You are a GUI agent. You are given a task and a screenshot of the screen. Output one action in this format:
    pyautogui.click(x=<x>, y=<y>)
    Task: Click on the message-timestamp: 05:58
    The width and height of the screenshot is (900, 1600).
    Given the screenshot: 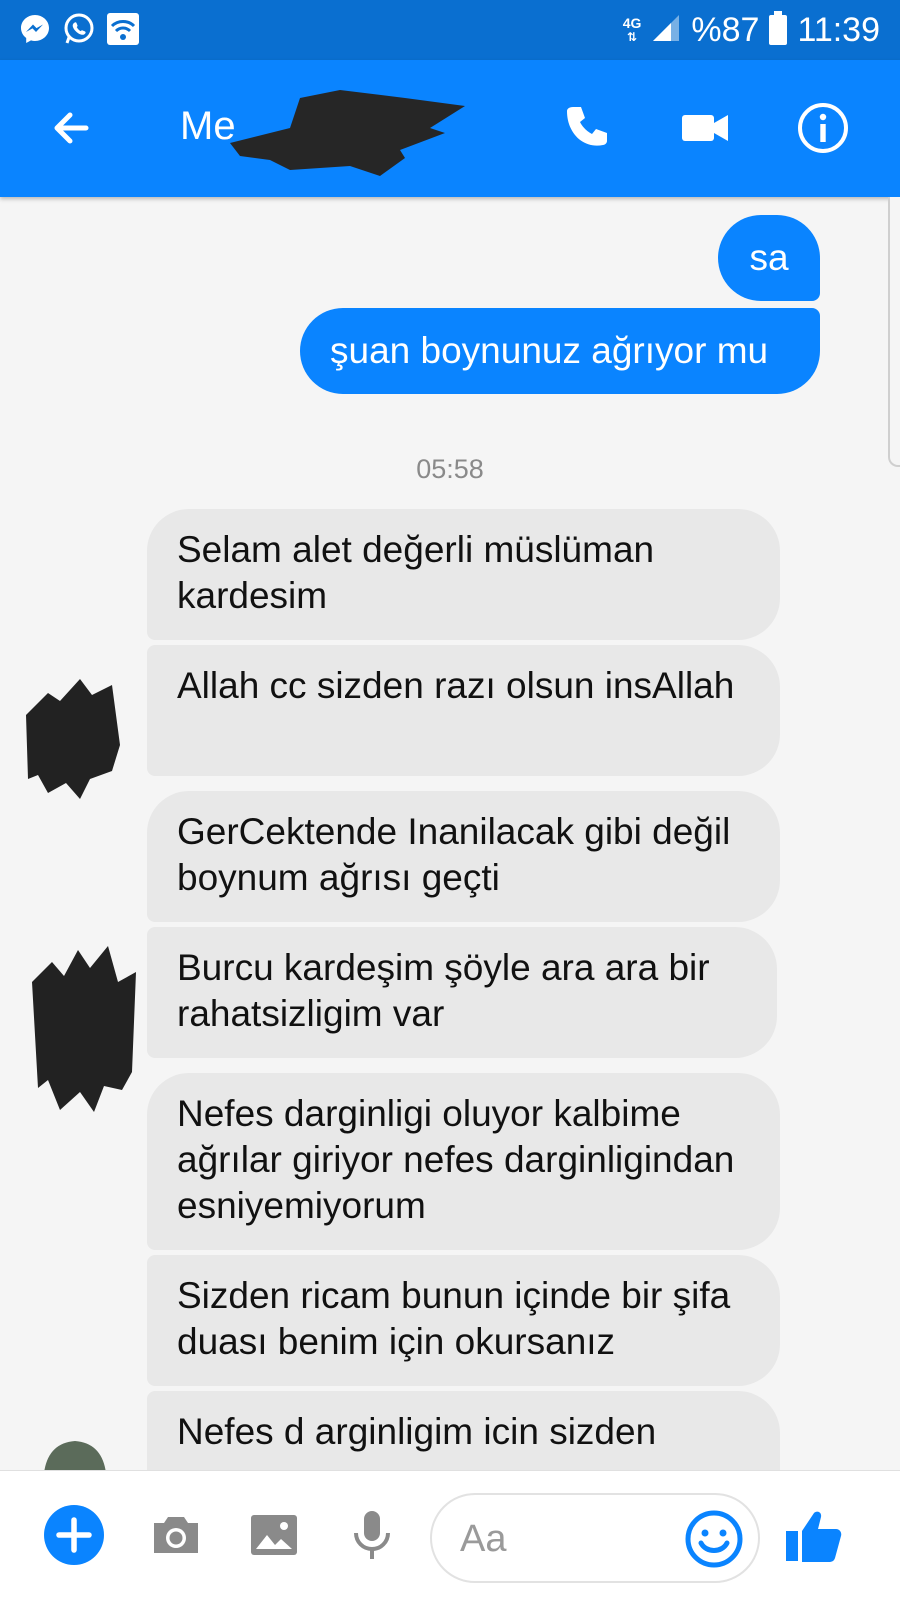 What is the action you would take?
    pyautogui.click(x=450, y=469)
    